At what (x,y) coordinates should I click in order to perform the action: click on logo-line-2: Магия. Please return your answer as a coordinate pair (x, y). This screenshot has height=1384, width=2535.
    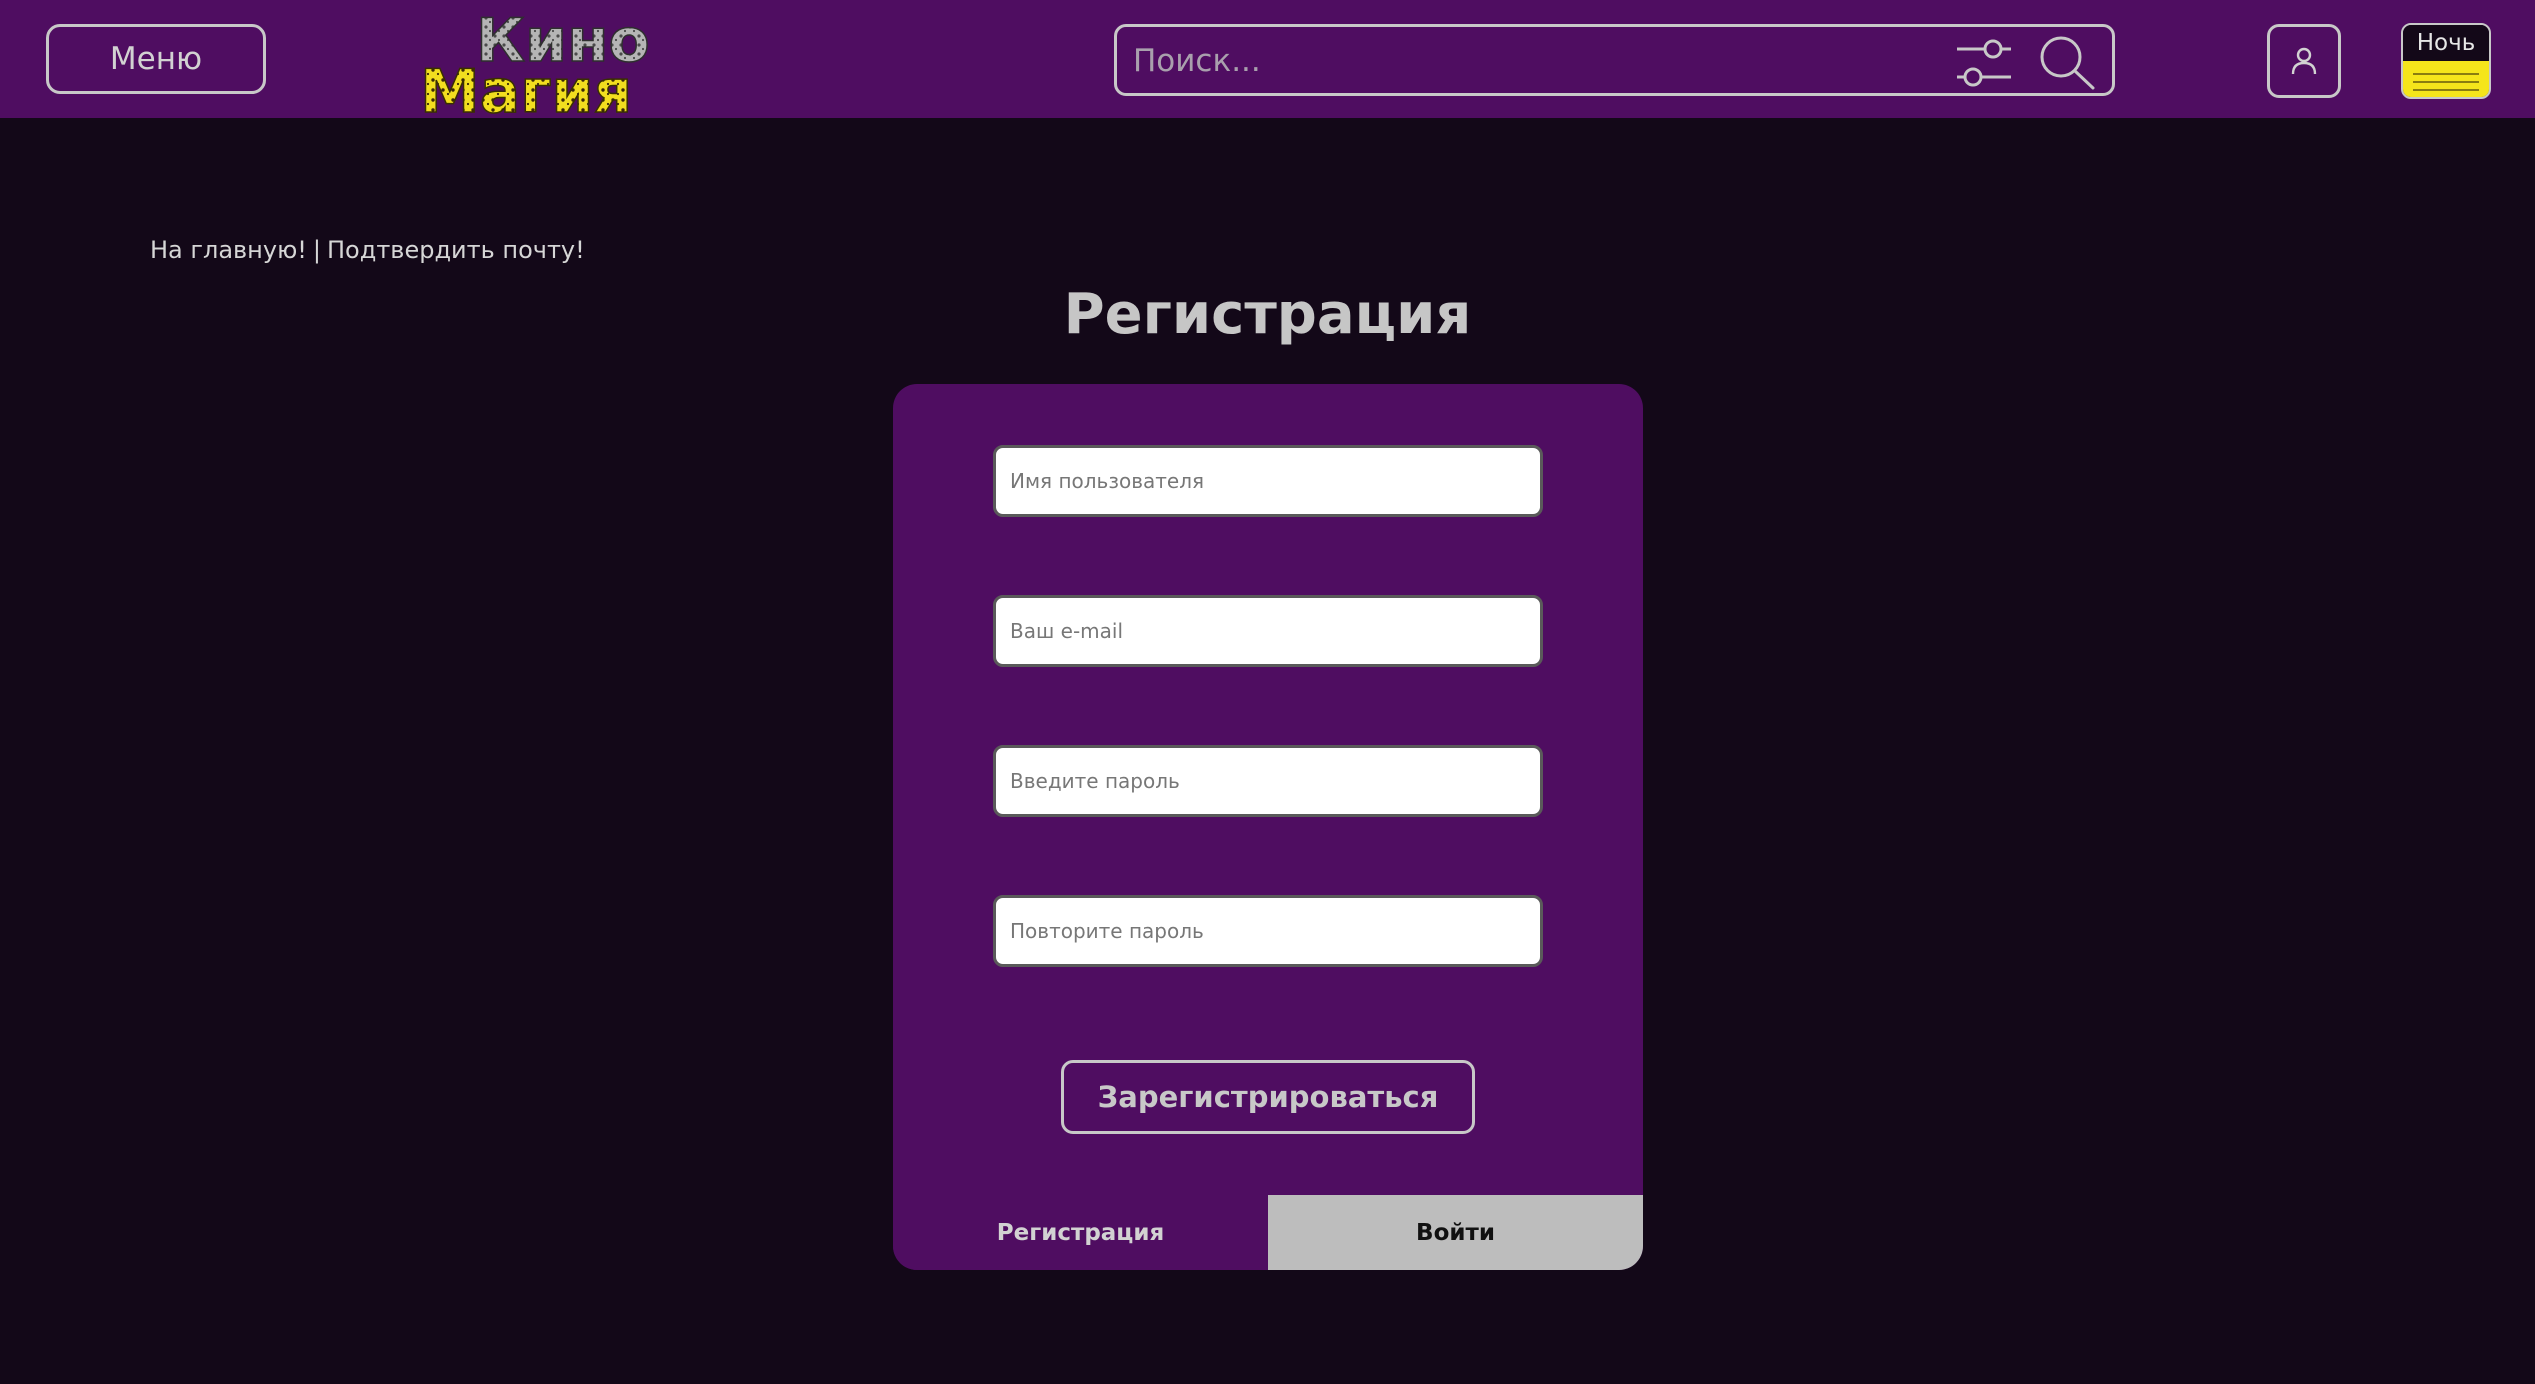
    Looking at the image, I should click on (526, 86).